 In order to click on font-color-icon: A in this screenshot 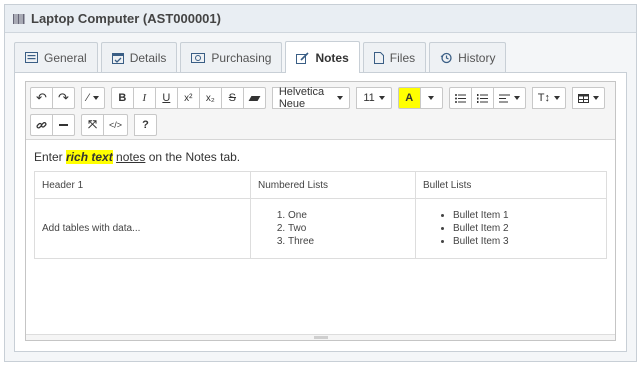, I will do `click(409, 98)`.